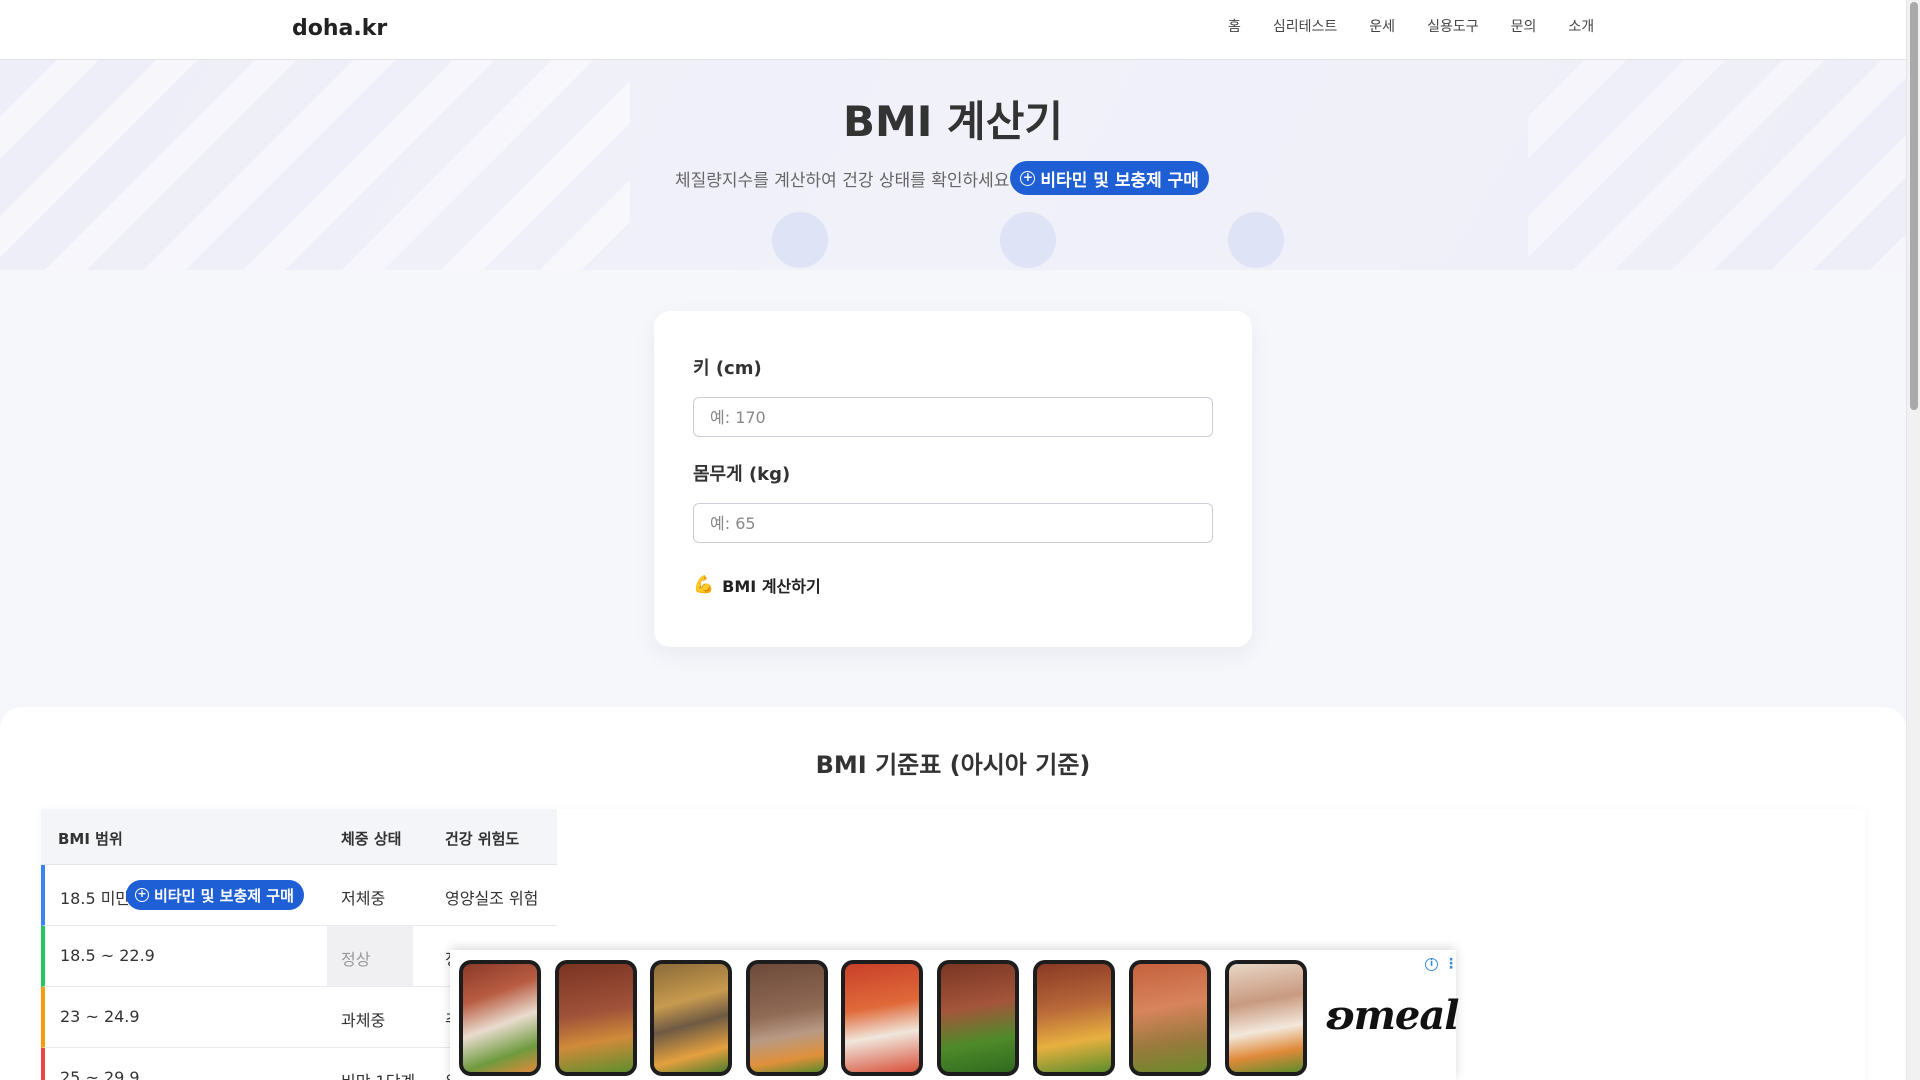 This screenshot has height=1080, width=1920. What do you see at coordinates (953, 479) in the screenshot?
I see `bmi-calculator-card: 키 (cm) 몸무게 (kg) 💪 BMI 계산하기` at bounding box center [953, 479].